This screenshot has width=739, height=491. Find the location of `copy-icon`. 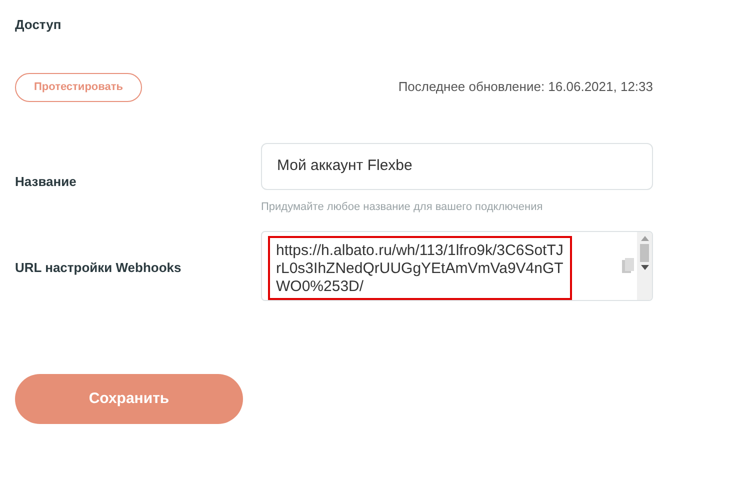

copy-icon is located at coordinates (628, 266).